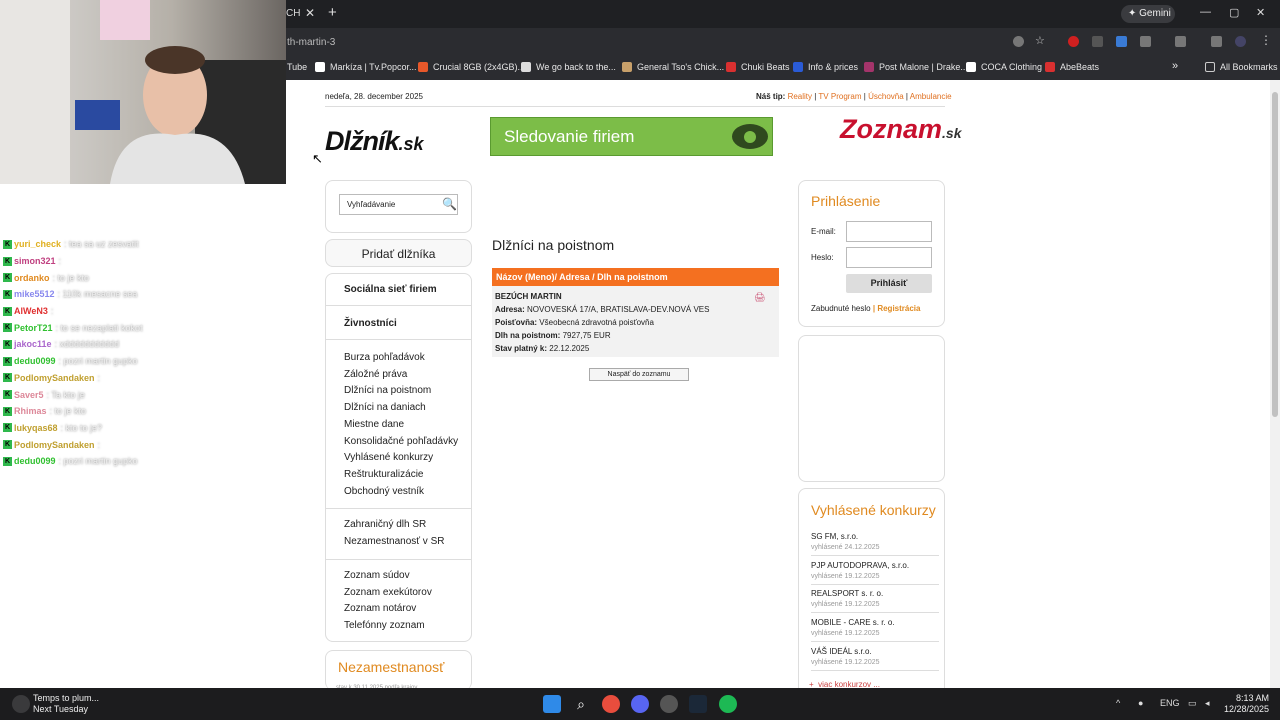 The width and height of the screenshot is (1280, 720). I want to click on bankruptcy-item: SG FM, s.r.o. vyhlásené 24.12.2025, so click(875, 541).